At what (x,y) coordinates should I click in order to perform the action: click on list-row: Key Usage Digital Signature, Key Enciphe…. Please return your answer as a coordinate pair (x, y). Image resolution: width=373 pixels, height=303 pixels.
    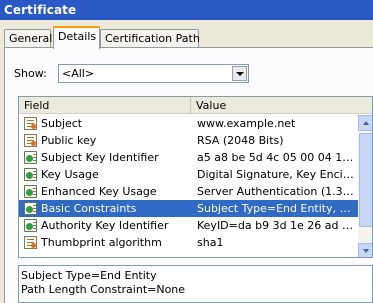
    Looking at the image, I should click on (195, 174).